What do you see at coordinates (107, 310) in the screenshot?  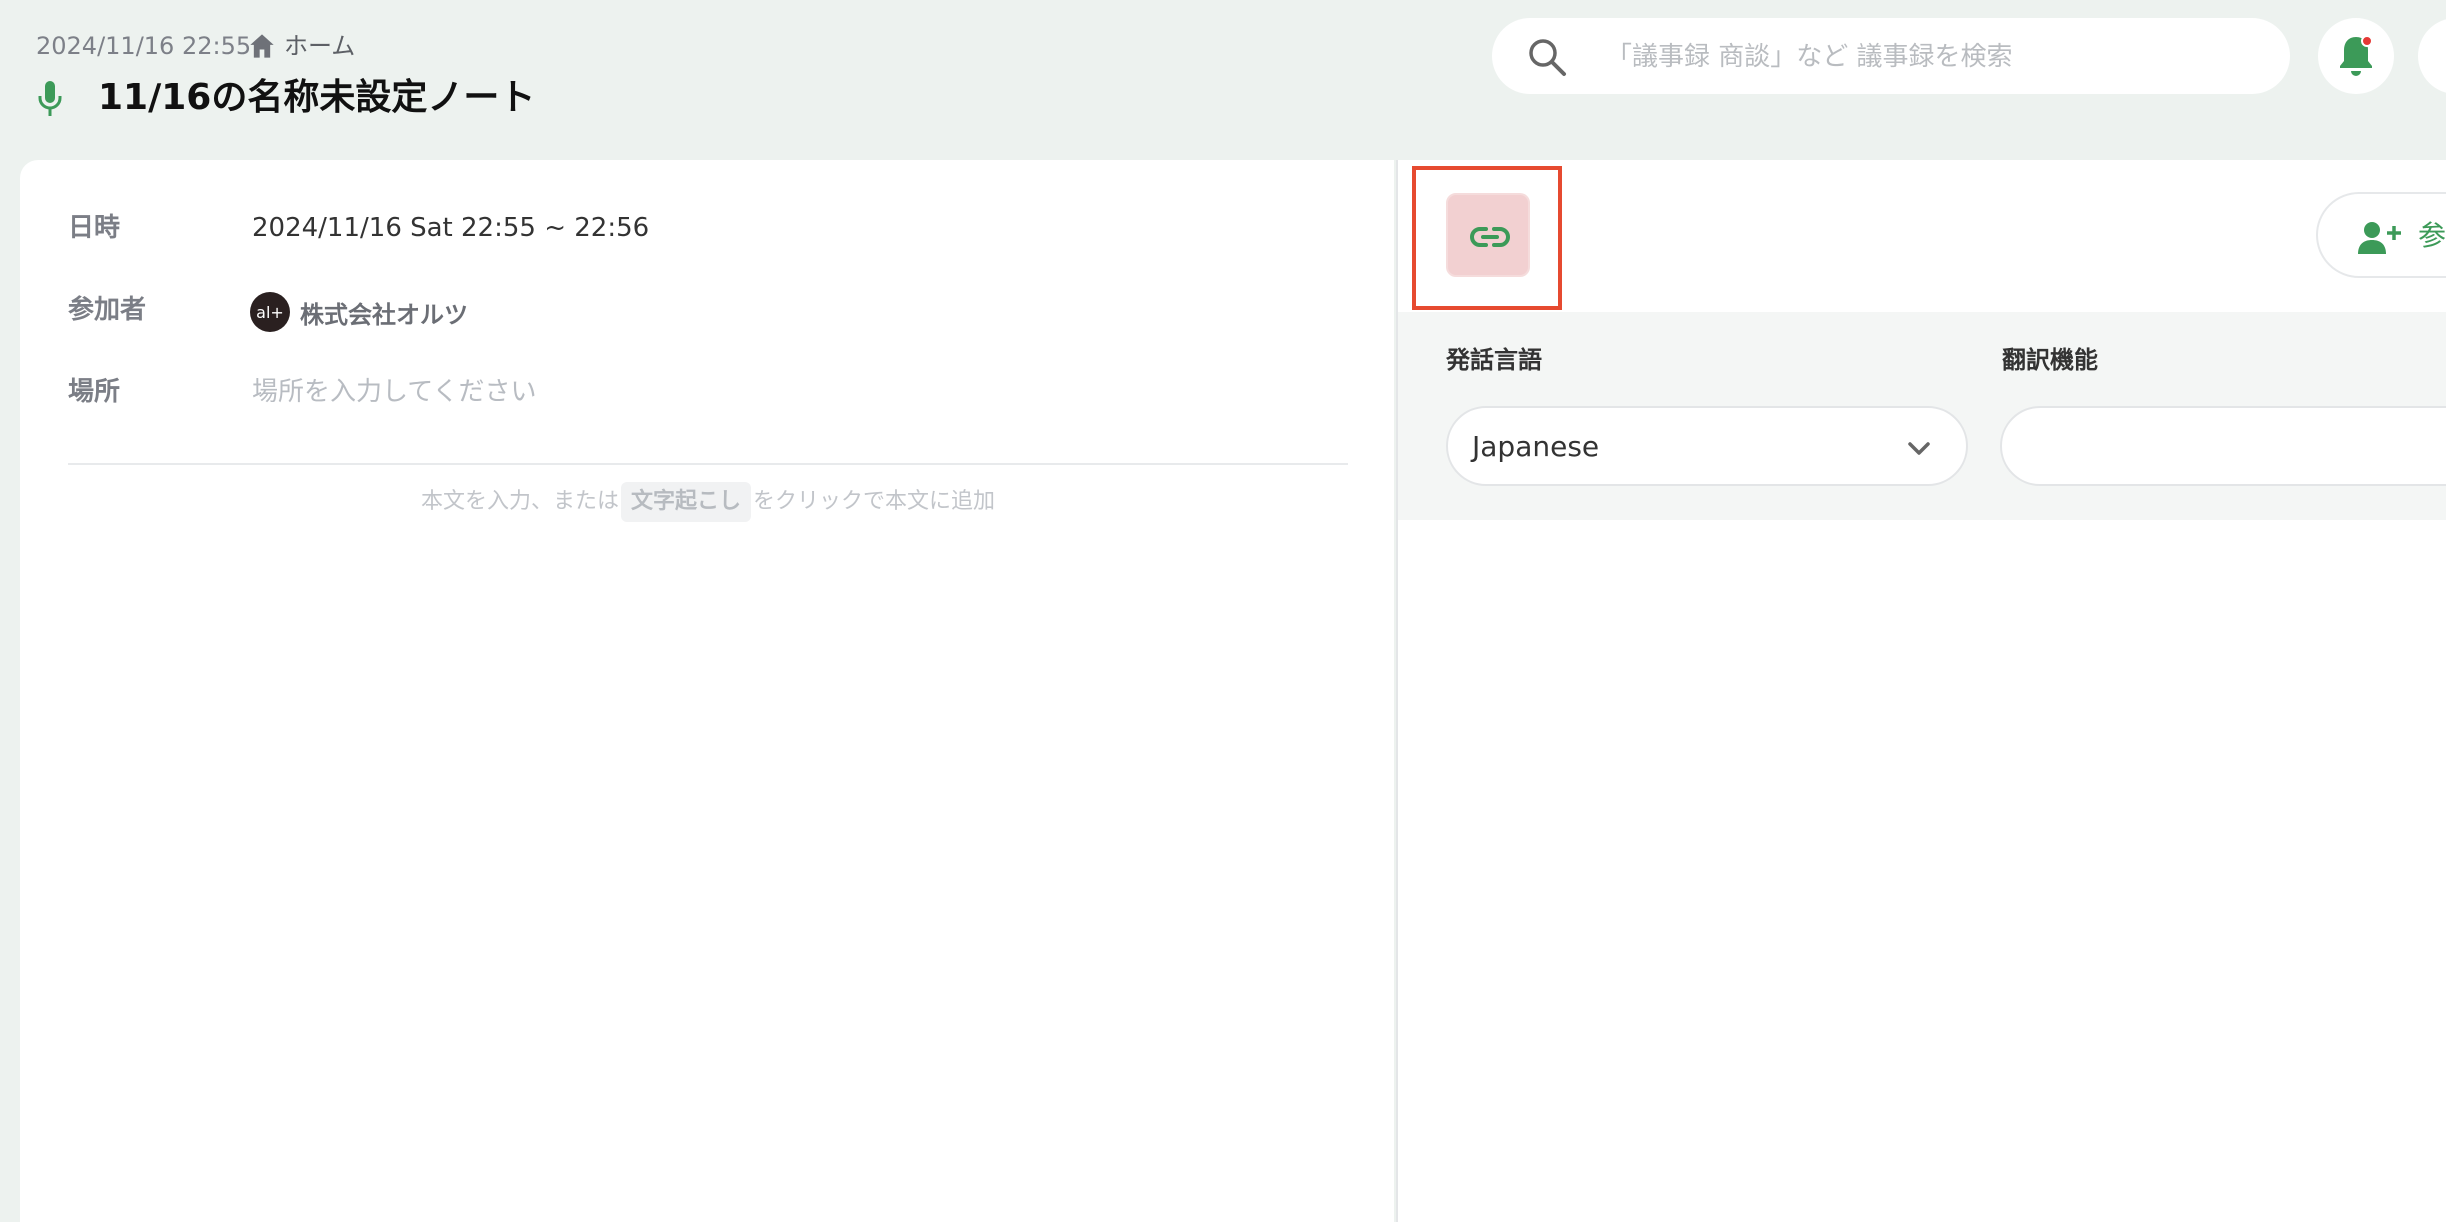 I see `participants-label: 参加者` at bounding box center [107, 310].